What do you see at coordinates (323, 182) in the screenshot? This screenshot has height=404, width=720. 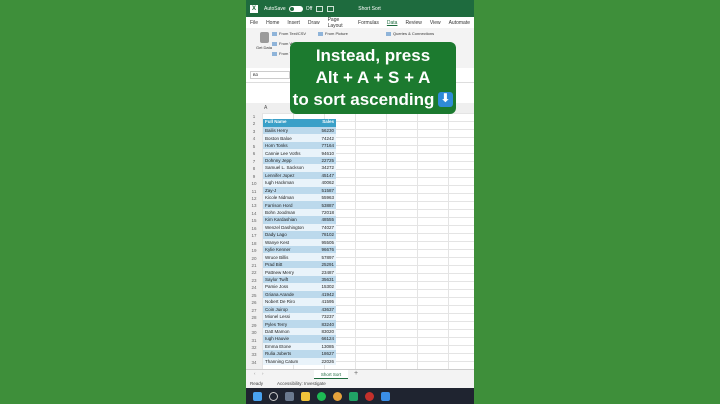 I see `cell-sales: 40062` at bounding box center [323, 182].